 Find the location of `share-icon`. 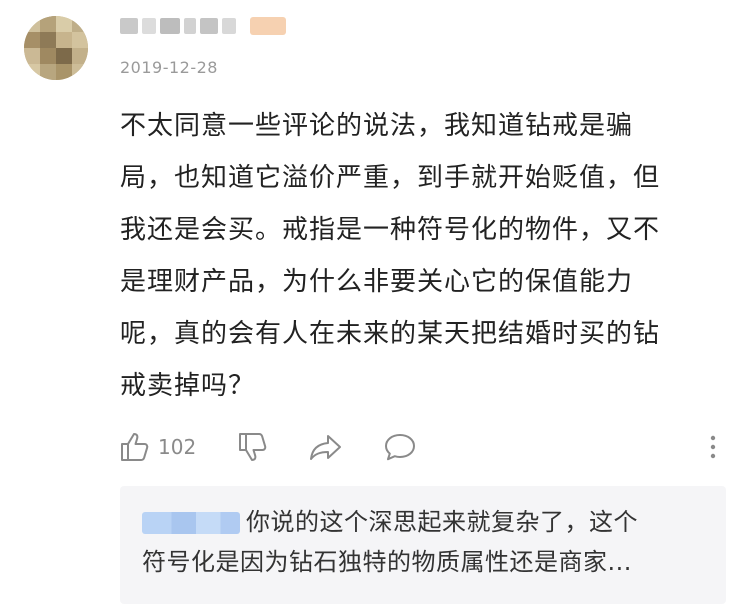

share-icon is located at coordinates (325, 447).